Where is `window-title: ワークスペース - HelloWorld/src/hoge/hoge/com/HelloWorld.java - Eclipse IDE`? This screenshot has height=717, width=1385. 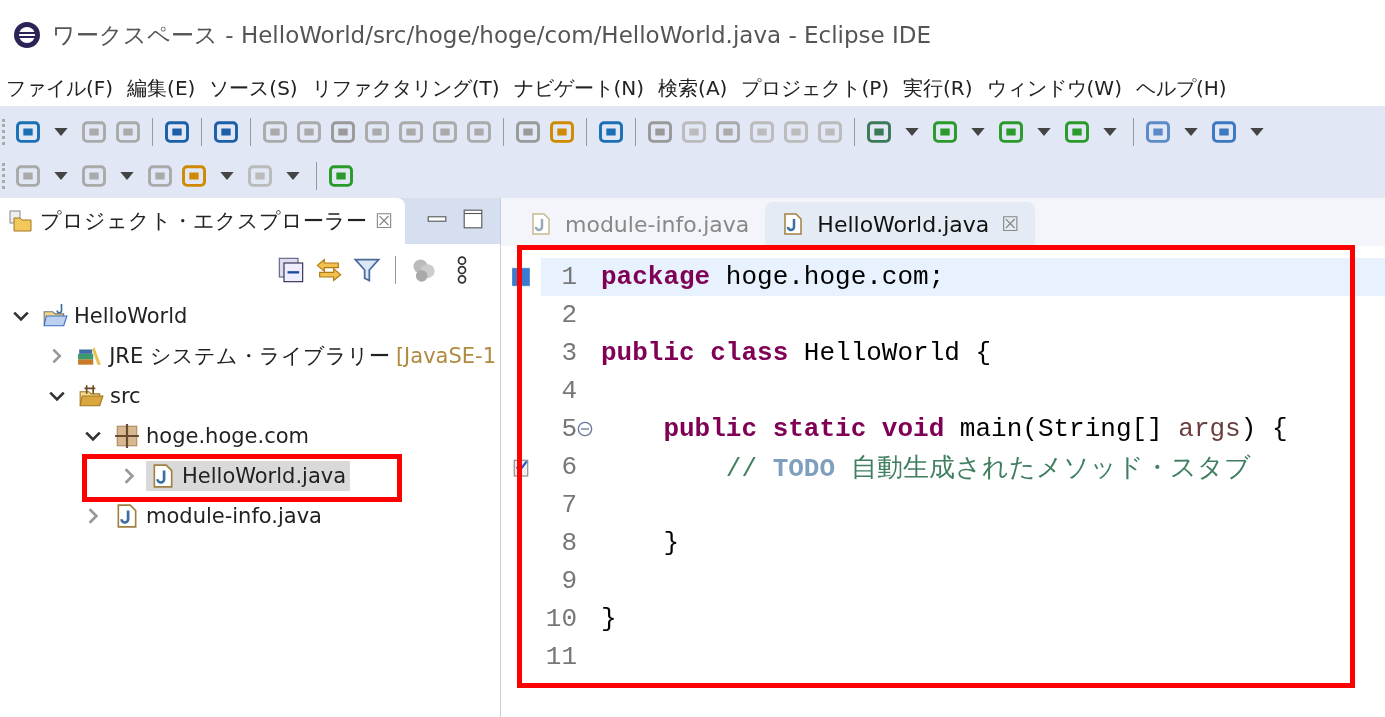 window-title: ワークスペース - HelloWorld/src/hoge/hoge/com/HelloWorld.java - Eclipse IDE is located at coordinates (492, 35).